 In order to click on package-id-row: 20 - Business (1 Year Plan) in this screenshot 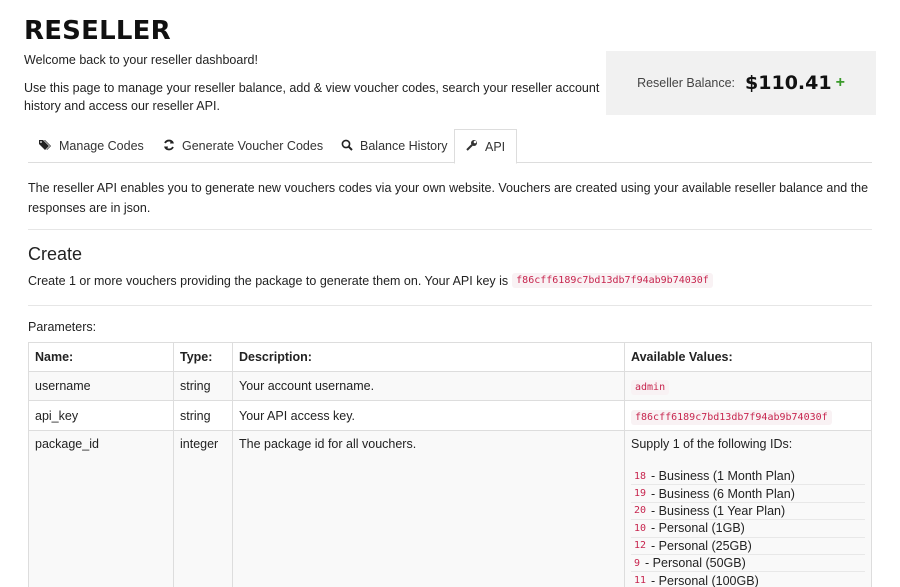, I will do `click(748, 512)`.